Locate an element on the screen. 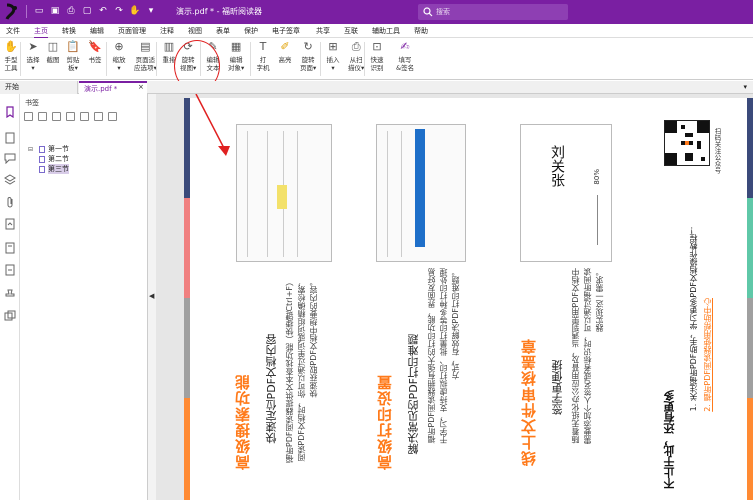  content-icon is located at coordinates (10, 270).